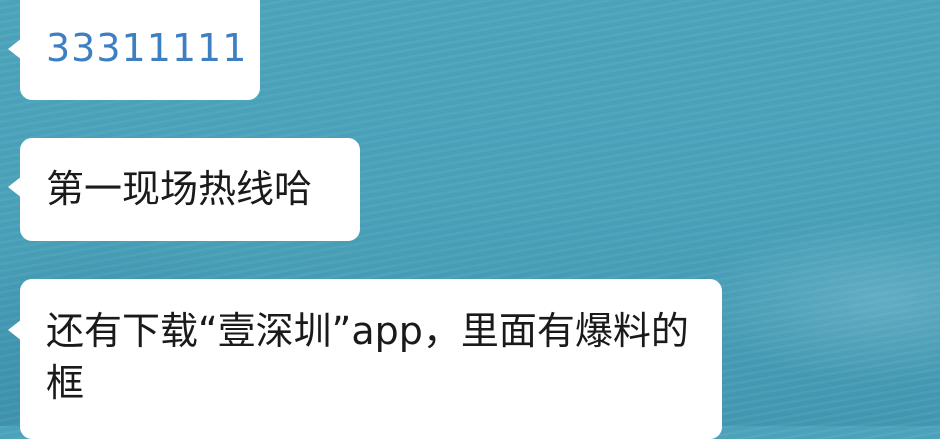 Image resolution: width=940 pixels, height=439 pixels. I want to click on message-text: 第一现场热线哈, so click(179, 189).